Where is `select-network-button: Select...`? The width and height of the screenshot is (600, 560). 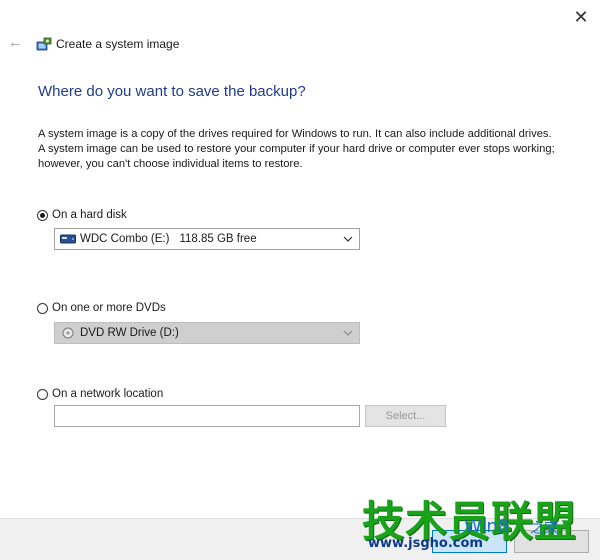
select-network-button: Select... is located at coordinates (405, 416).